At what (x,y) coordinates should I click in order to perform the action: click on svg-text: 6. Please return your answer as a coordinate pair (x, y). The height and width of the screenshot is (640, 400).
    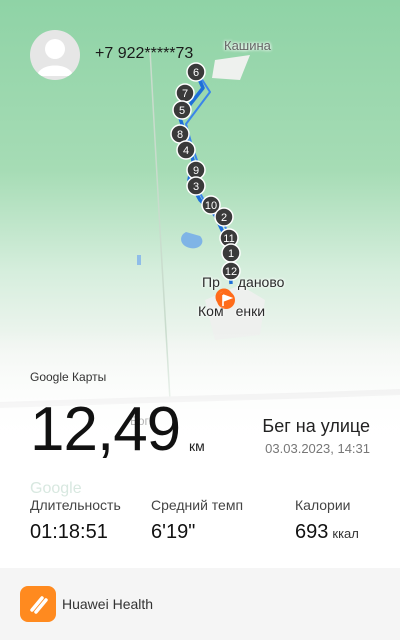
    Looking at the image, I should click on (196, 73).